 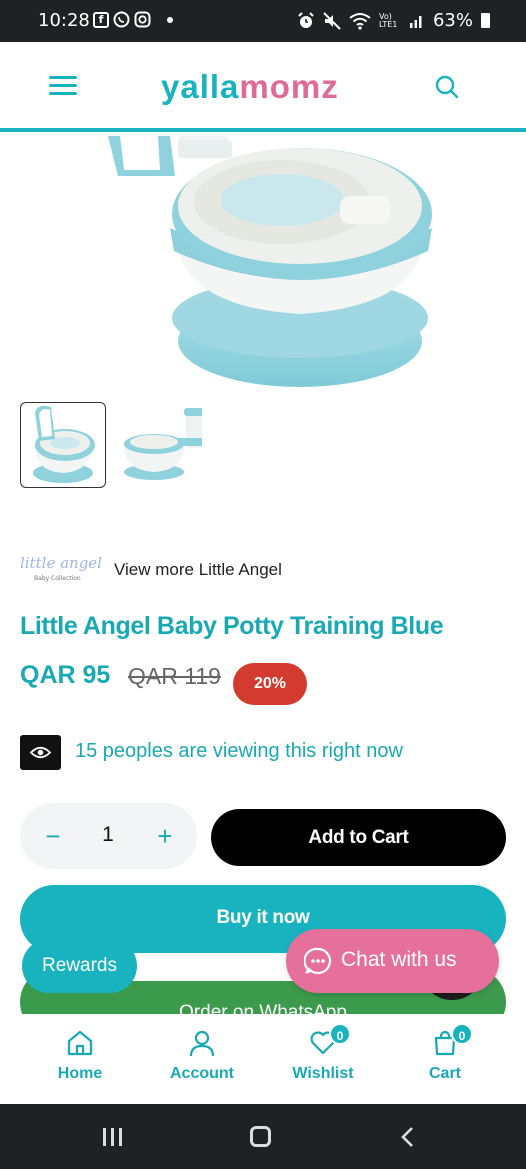 What do you see at coordinates (306, 19) in the screenshot?
I see `alarm-icon` at bounding box center [306, 19].